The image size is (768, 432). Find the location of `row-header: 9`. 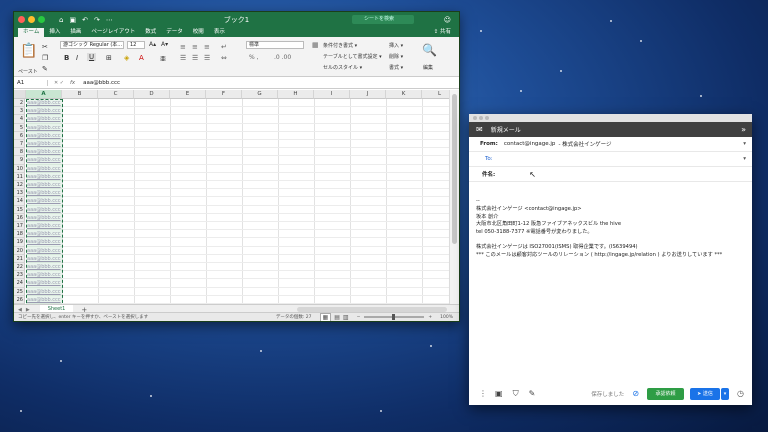

row-header: 9 is located at coordinates (19, 160).